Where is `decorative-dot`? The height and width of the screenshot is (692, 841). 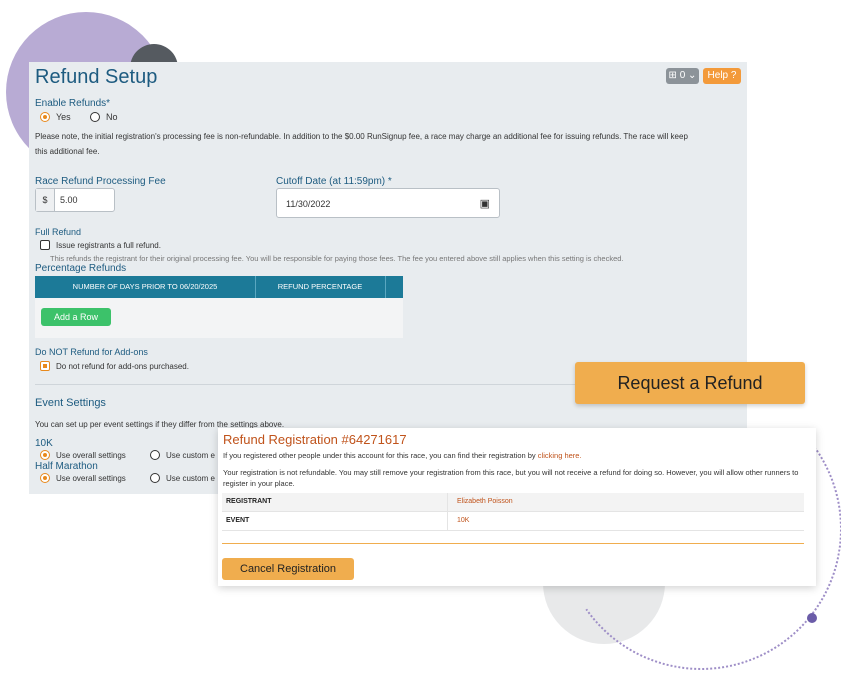
decorative-dot is located at coordinates (812, 618).